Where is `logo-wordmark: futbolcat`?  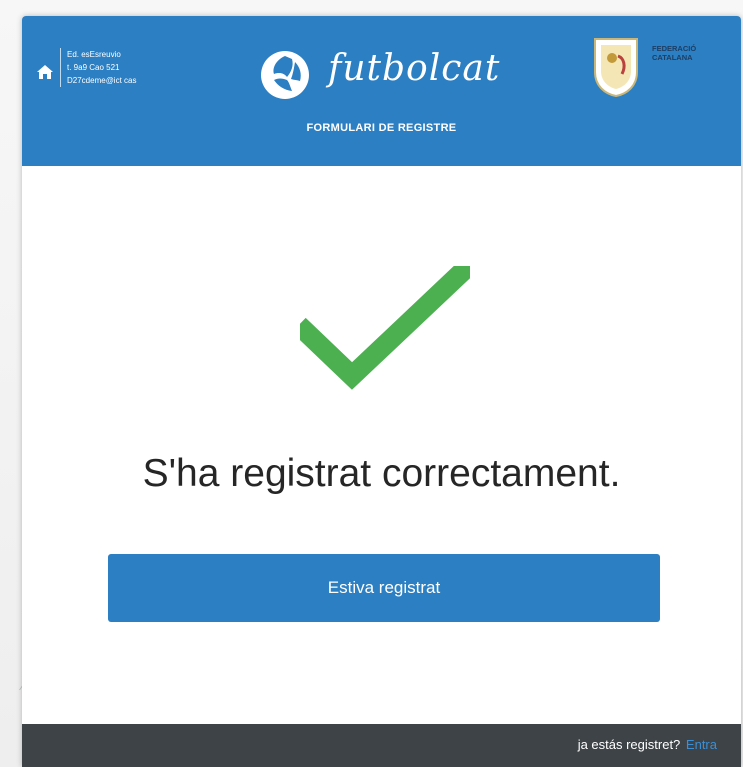 logo-wordmark: futbolcat is located at coordinates (414, 68).